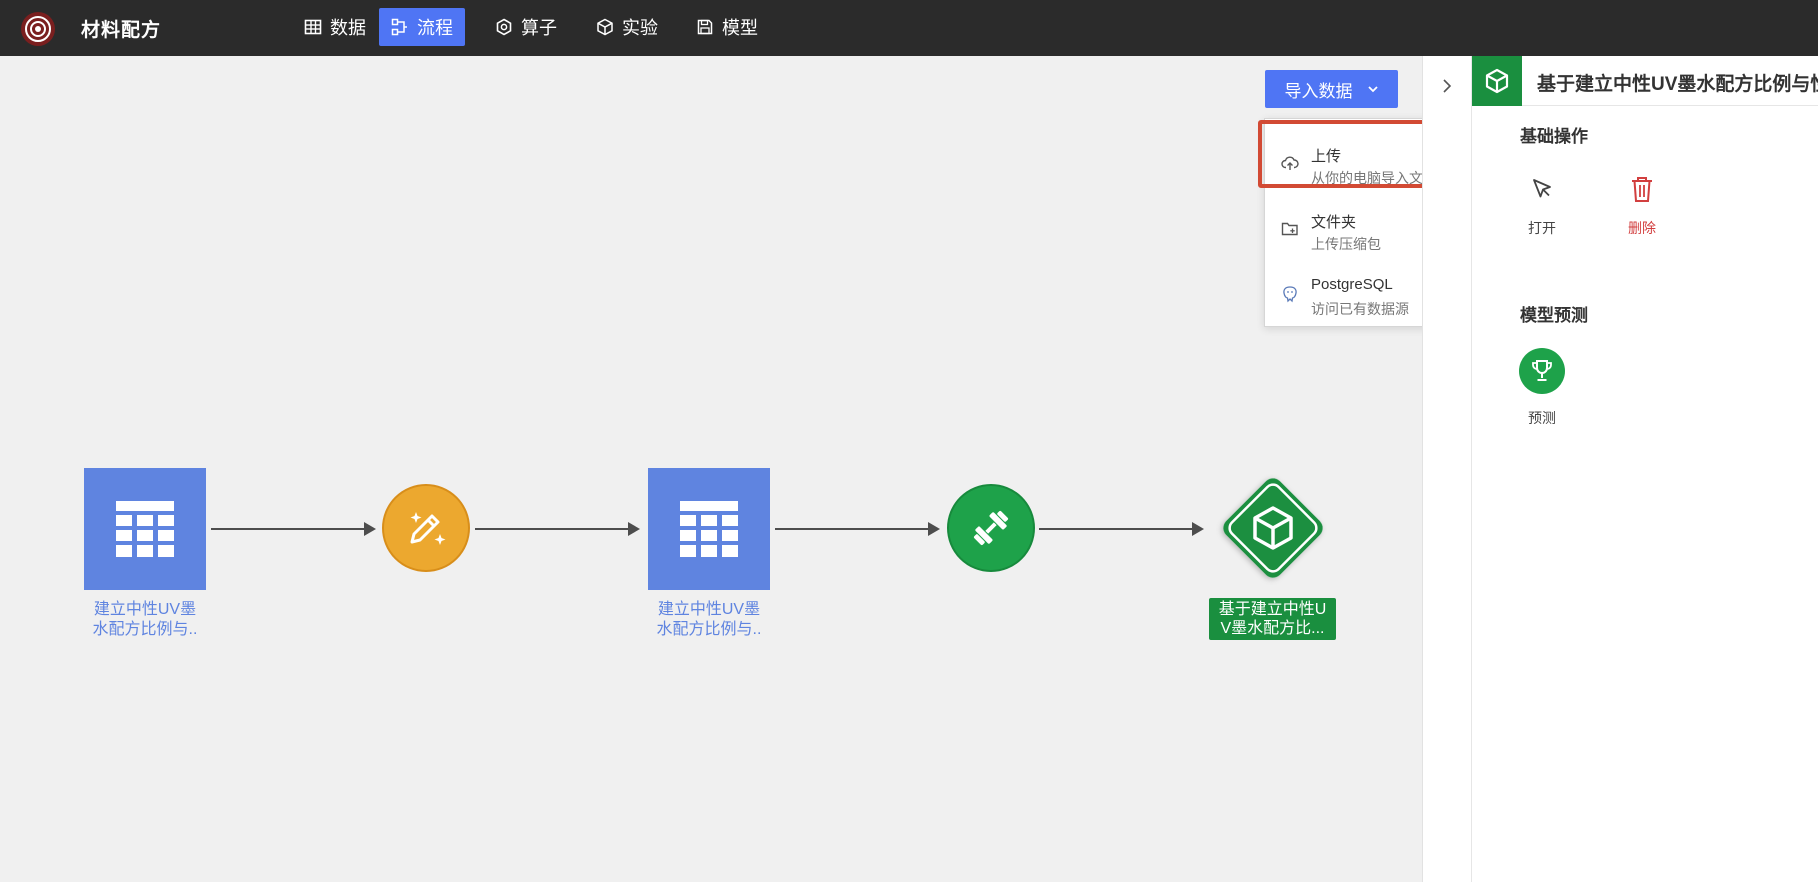 This screenshot has width=1818, height=882. I want to click on flow-node-model, so click(1273, 528).